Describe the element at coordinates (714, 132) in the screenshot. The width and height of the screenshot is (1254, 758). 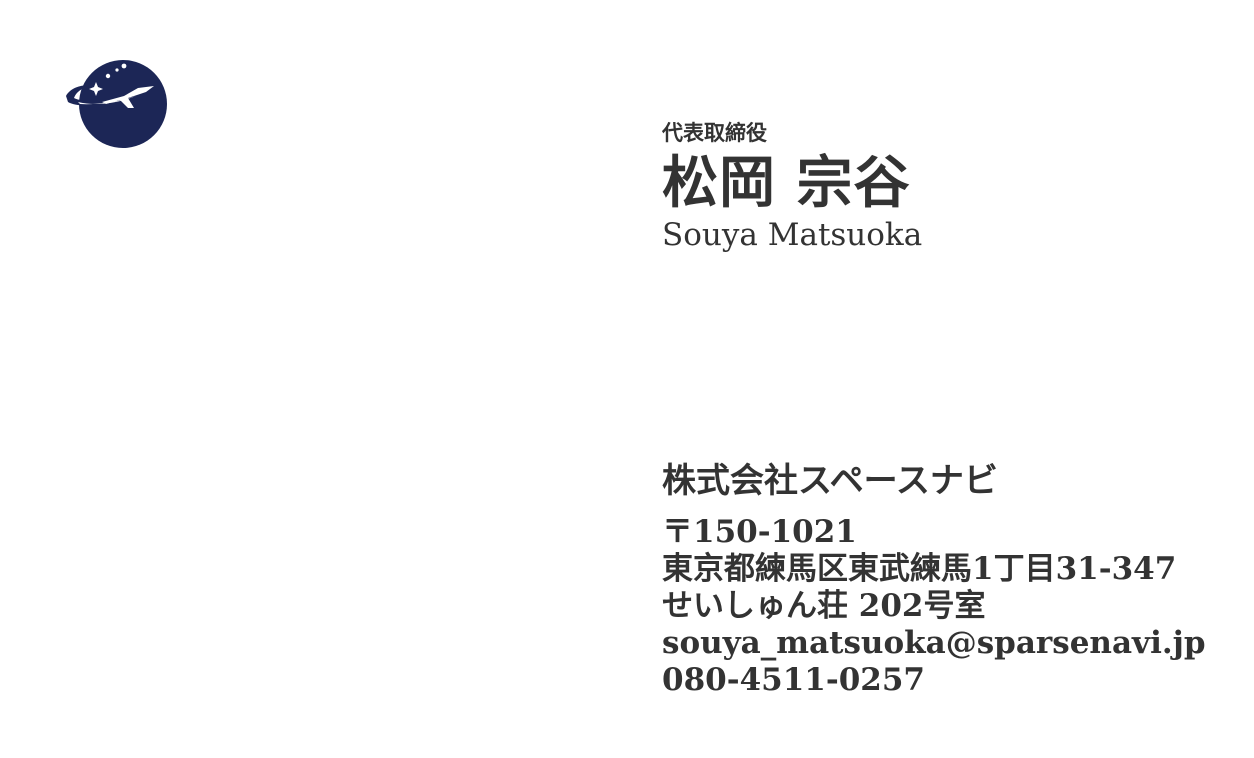
I see `role-title: 代表取締役` at that location.